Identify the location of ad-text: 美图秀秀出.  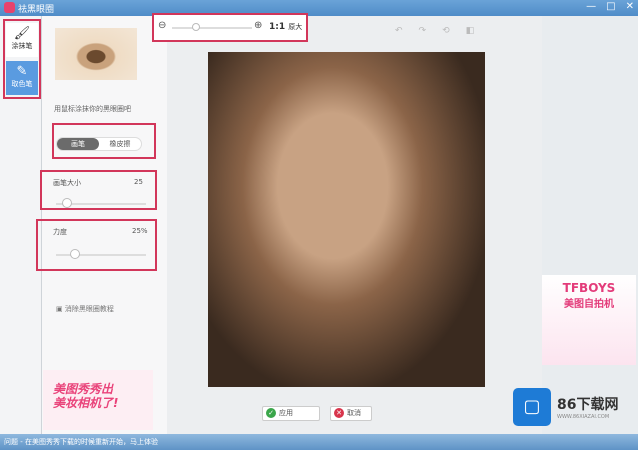
(83, 389).